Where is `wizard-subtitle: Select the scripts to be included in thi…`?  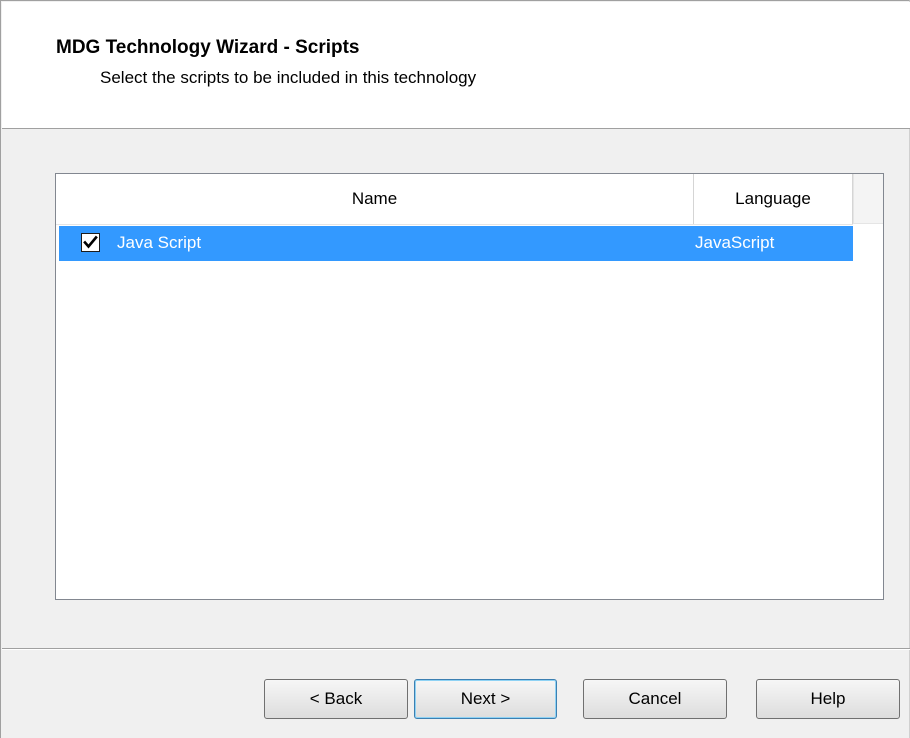 wizard-subtitle: Select the scripts to be included in thi… is located at coordinates (288, 77).